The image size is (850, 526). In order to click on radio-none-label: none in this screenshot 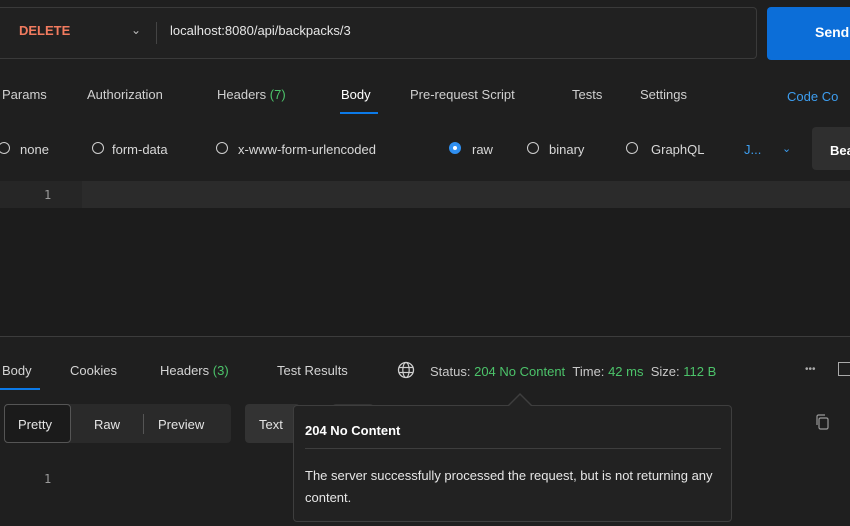, I will do `click(34, 149)`.